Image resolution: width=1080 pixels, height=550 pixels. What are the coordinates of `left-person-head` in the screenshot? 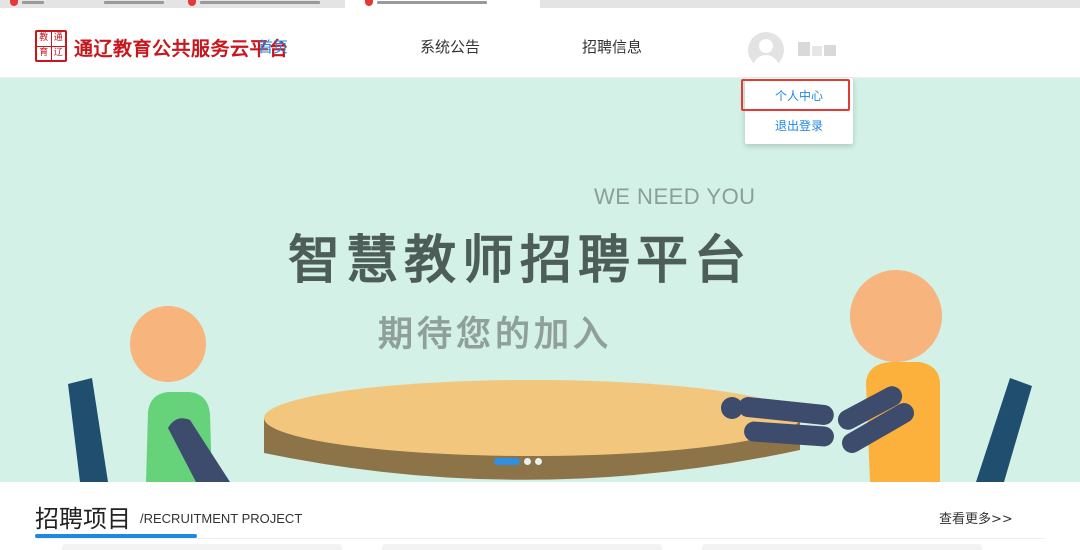 It's located at (168, 344).